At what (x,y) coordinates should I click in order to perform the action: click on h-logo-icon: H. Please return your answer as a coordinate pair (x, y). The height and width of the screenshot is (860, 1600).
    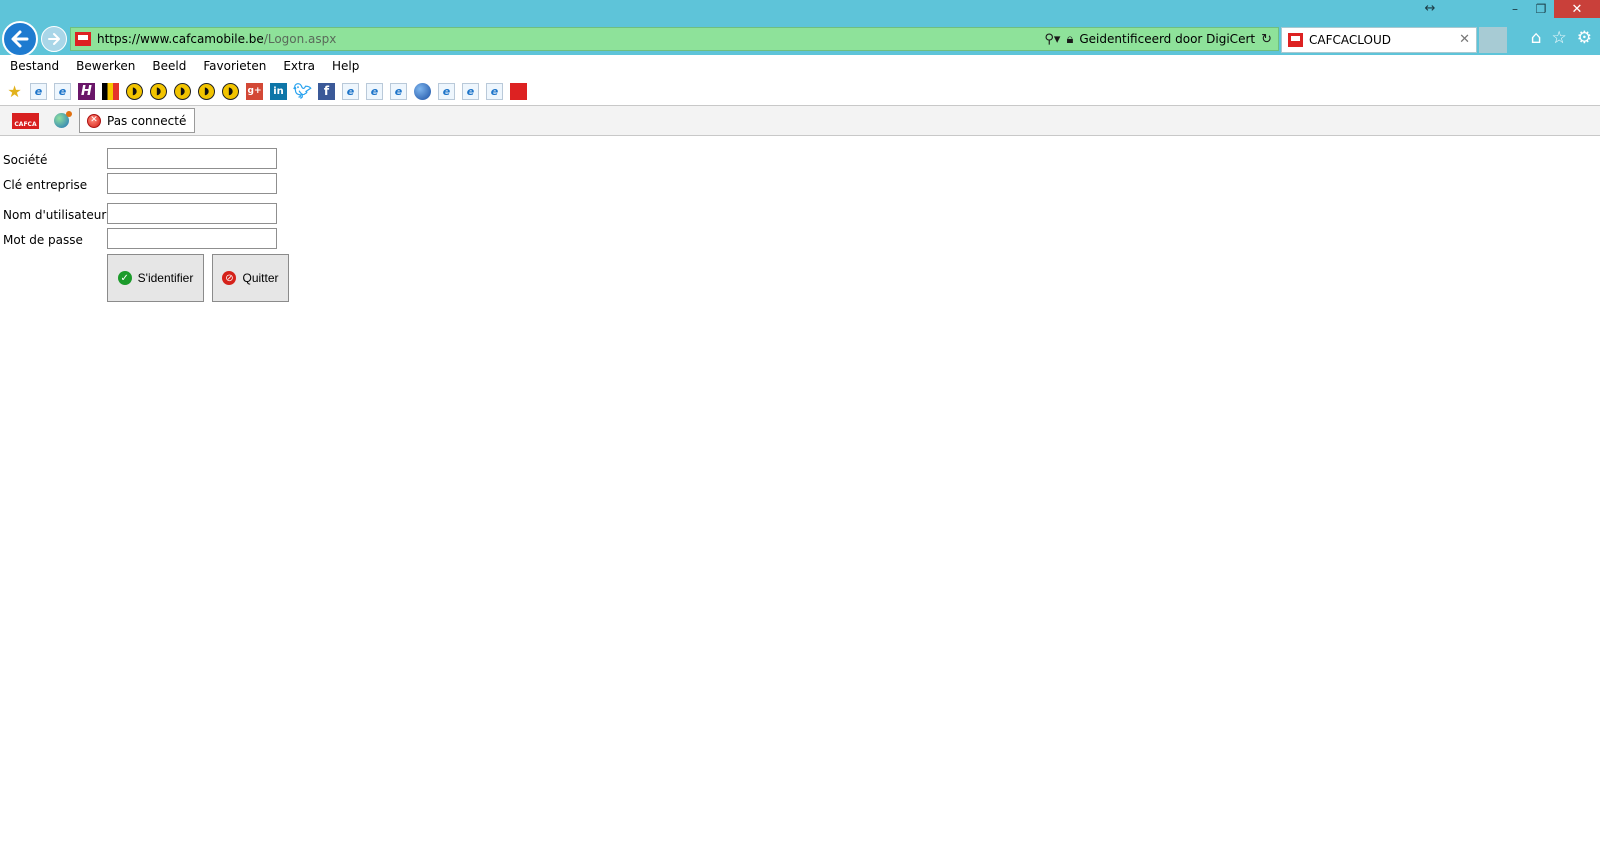
    Looking at the image, I should click on (86, 91).